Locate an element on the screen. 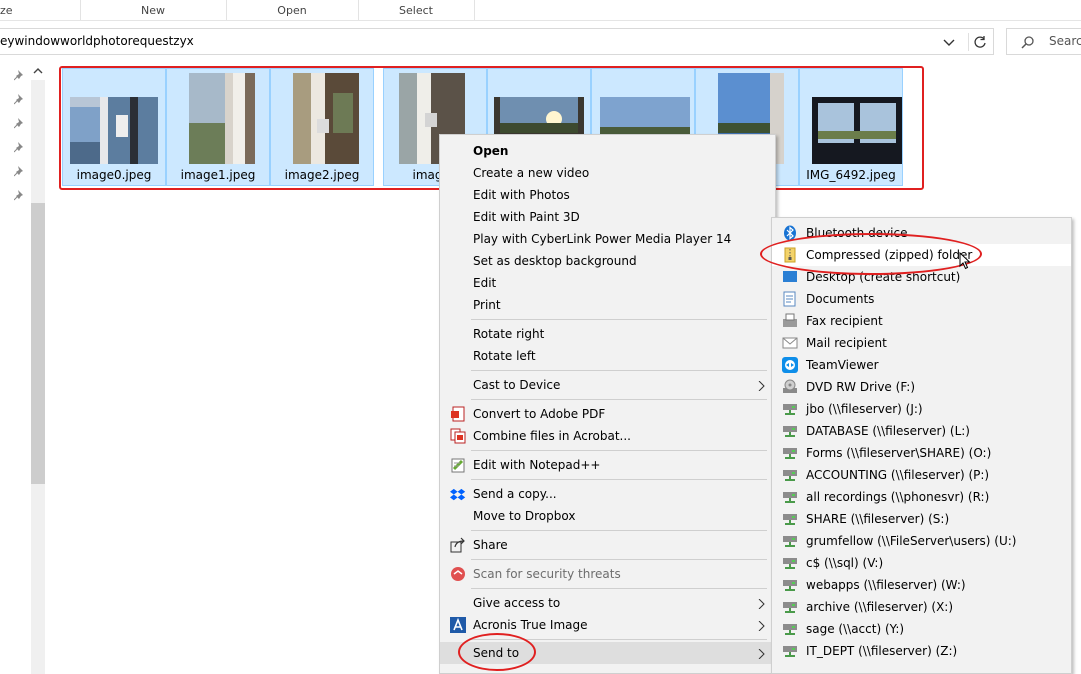  notepad-plus-plus-icon is located at coordinates (458, 465).